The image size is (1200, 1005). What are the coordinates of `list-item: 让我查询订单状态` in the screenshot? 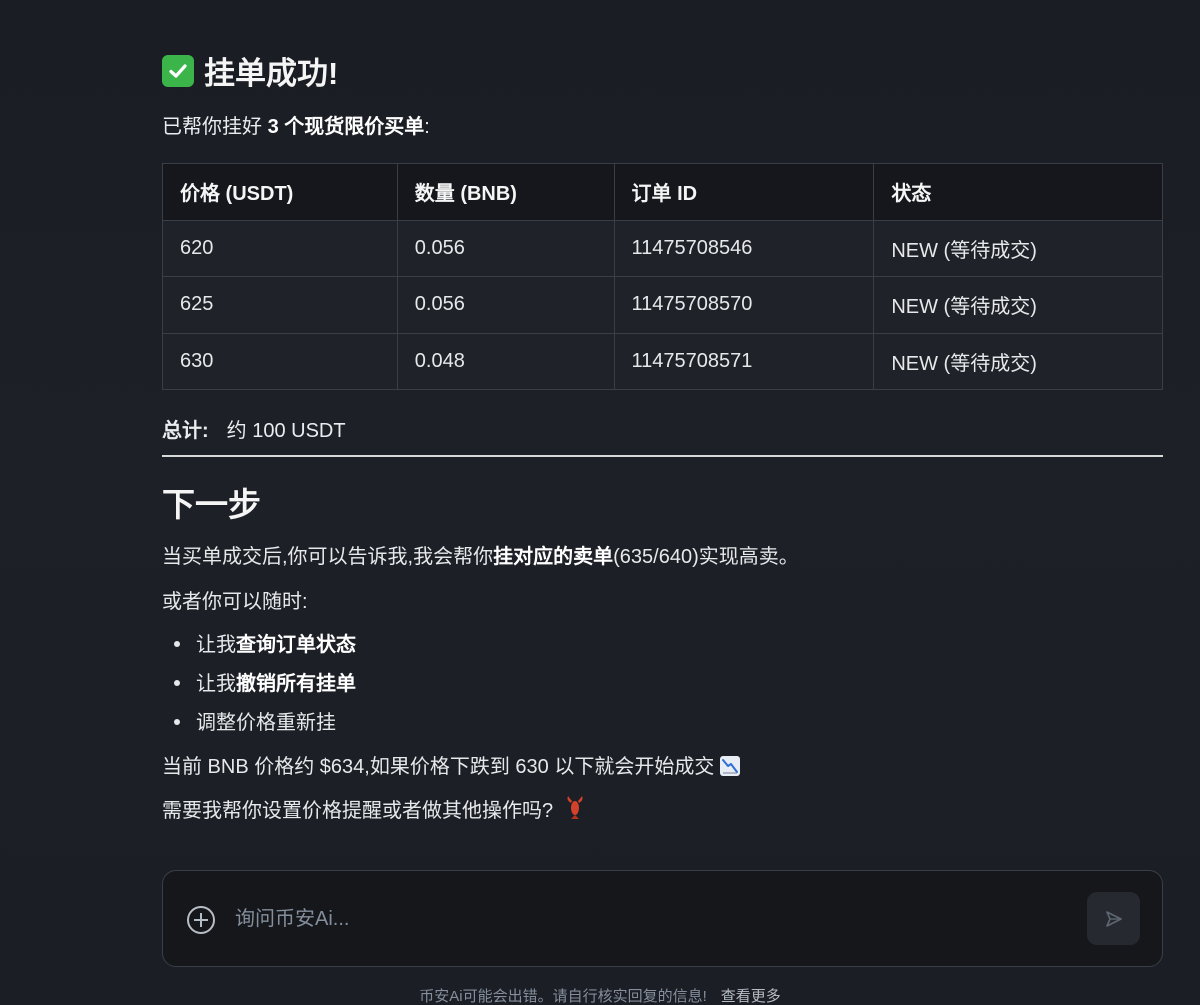 It's located at (265, 642).